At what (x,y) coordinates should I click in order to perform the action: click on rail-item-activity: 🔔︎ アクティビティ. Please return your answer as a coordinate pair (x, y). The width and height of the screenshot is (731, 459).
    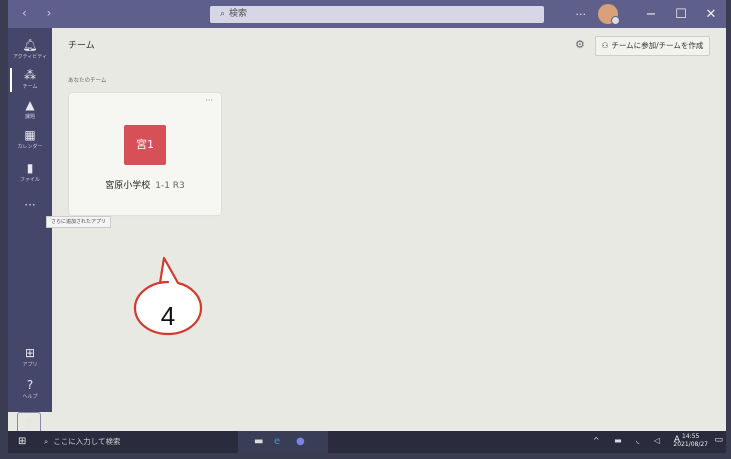
    Looking at the image, I should click on (30, 49).